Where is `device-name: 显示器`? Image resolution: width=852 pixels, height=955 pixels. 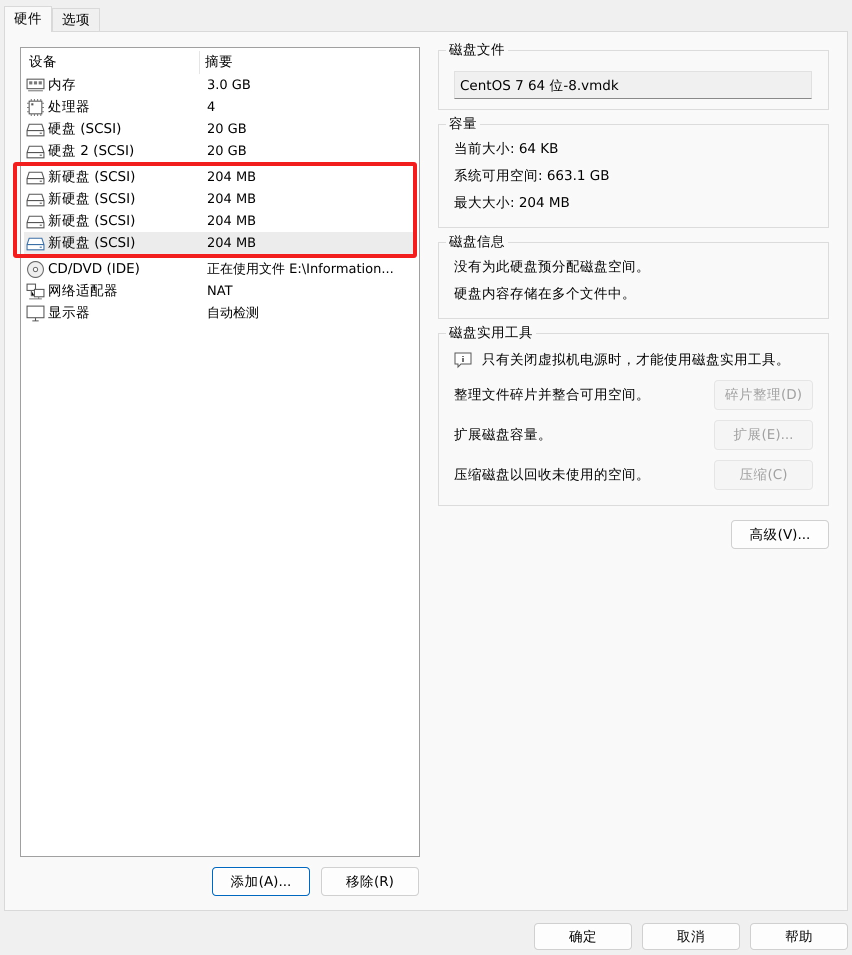
device-name: 显示器 is located at coordinates (69, 313).